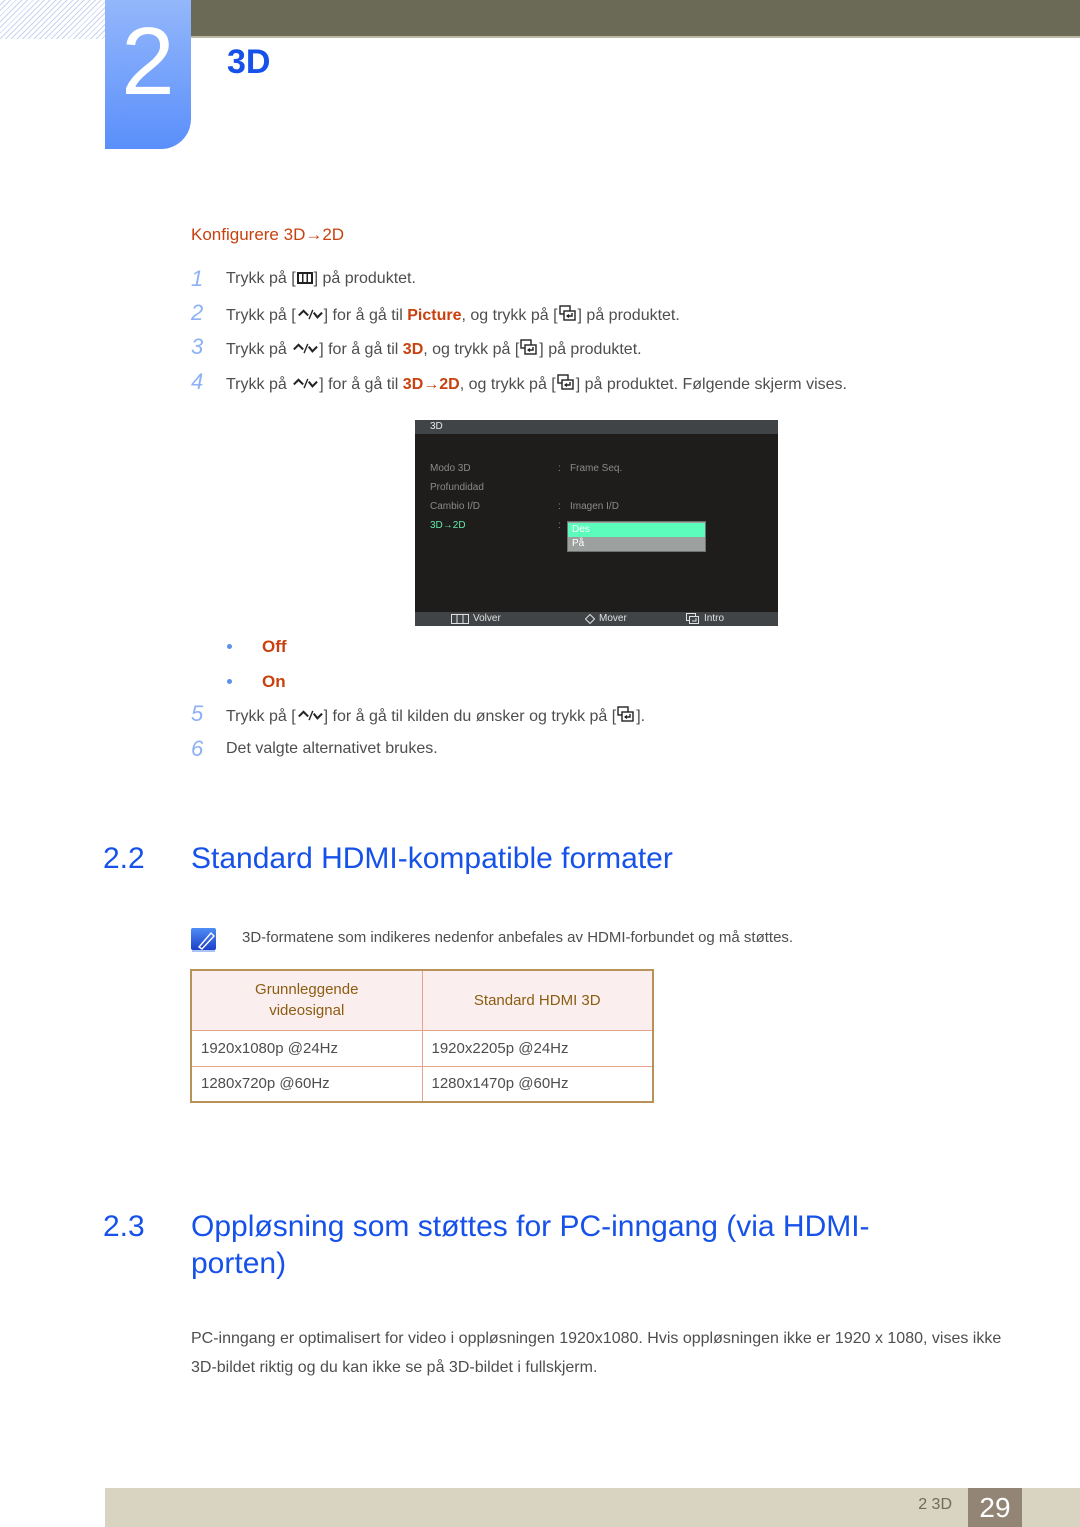 The image size is (1080, 1527). What do you see at coordinates (307, 990) in the screenshot?
I see `header-line: Grunnleggende` at bounding box center [307, 990].